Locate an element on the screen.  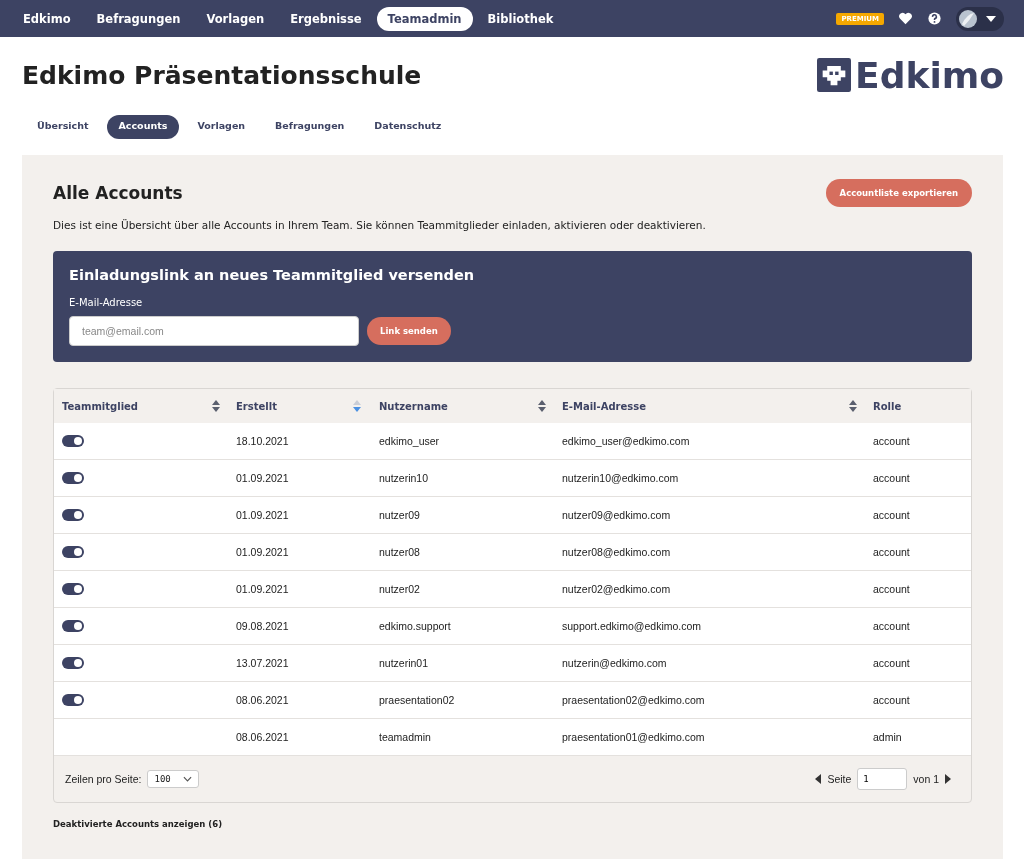
table-cell: support.edkimo@edkimo.com is located at coordinates (632, 626).